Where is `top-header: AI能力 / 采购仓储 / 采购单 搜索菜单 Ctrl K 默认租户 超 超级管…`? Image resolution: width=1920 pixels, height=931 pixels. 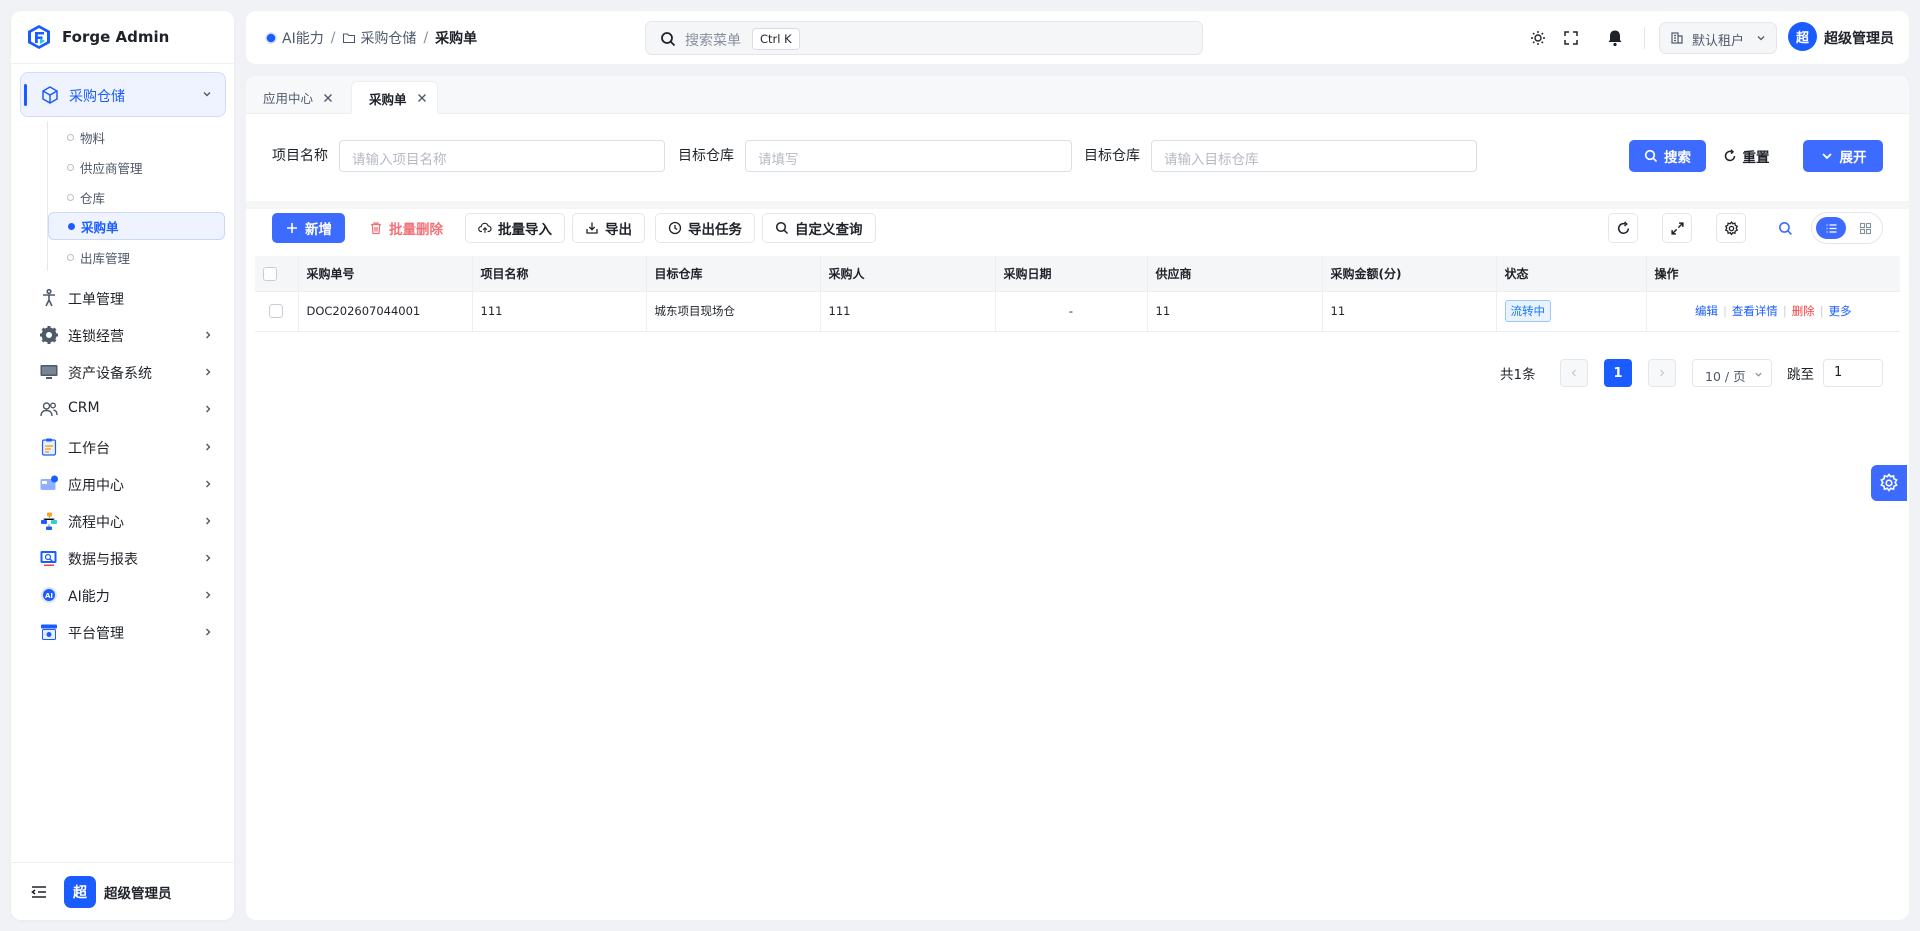
top-header: AI能力 / 采购仓储 / 采购单 搜索菜单 Ctrl K 默认租户 超 超级管… is located at coordinates (1077, 37).